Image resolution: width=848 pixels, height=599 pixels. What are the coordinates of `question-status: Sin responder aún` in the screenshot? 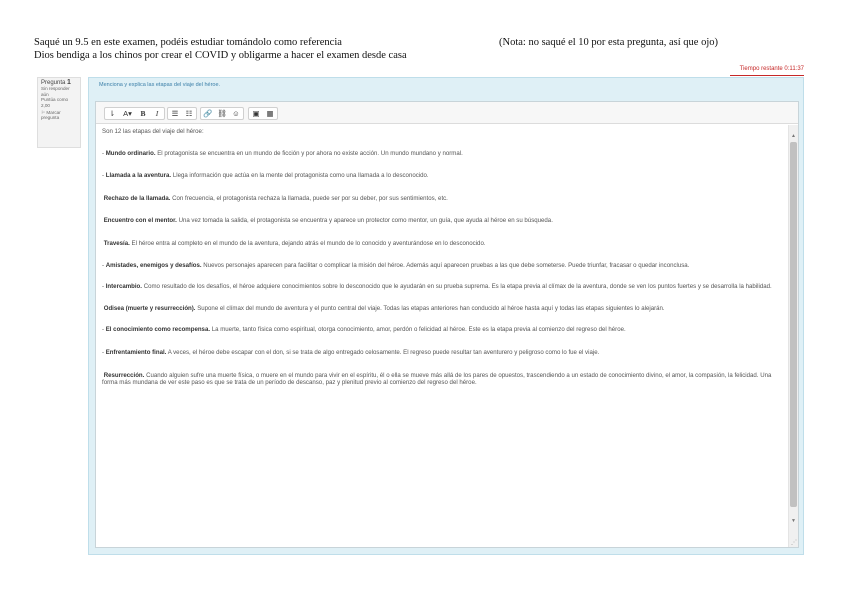 It's located at (55, 91).